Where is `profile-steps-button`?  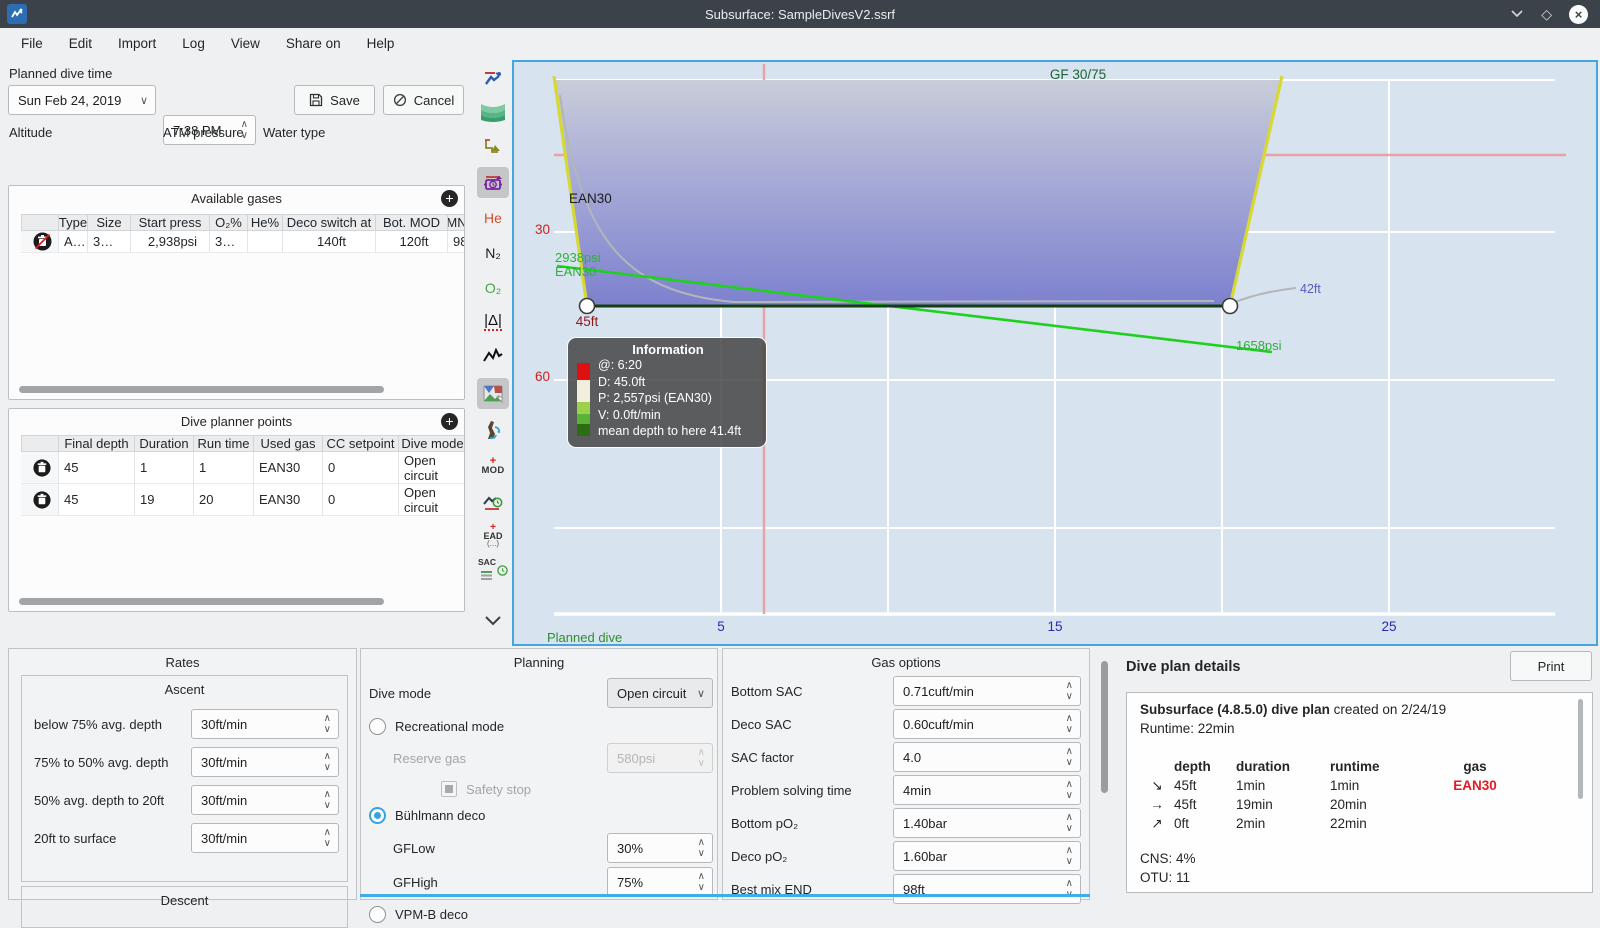 profile-steps-button is located at coordinates (493, 146).